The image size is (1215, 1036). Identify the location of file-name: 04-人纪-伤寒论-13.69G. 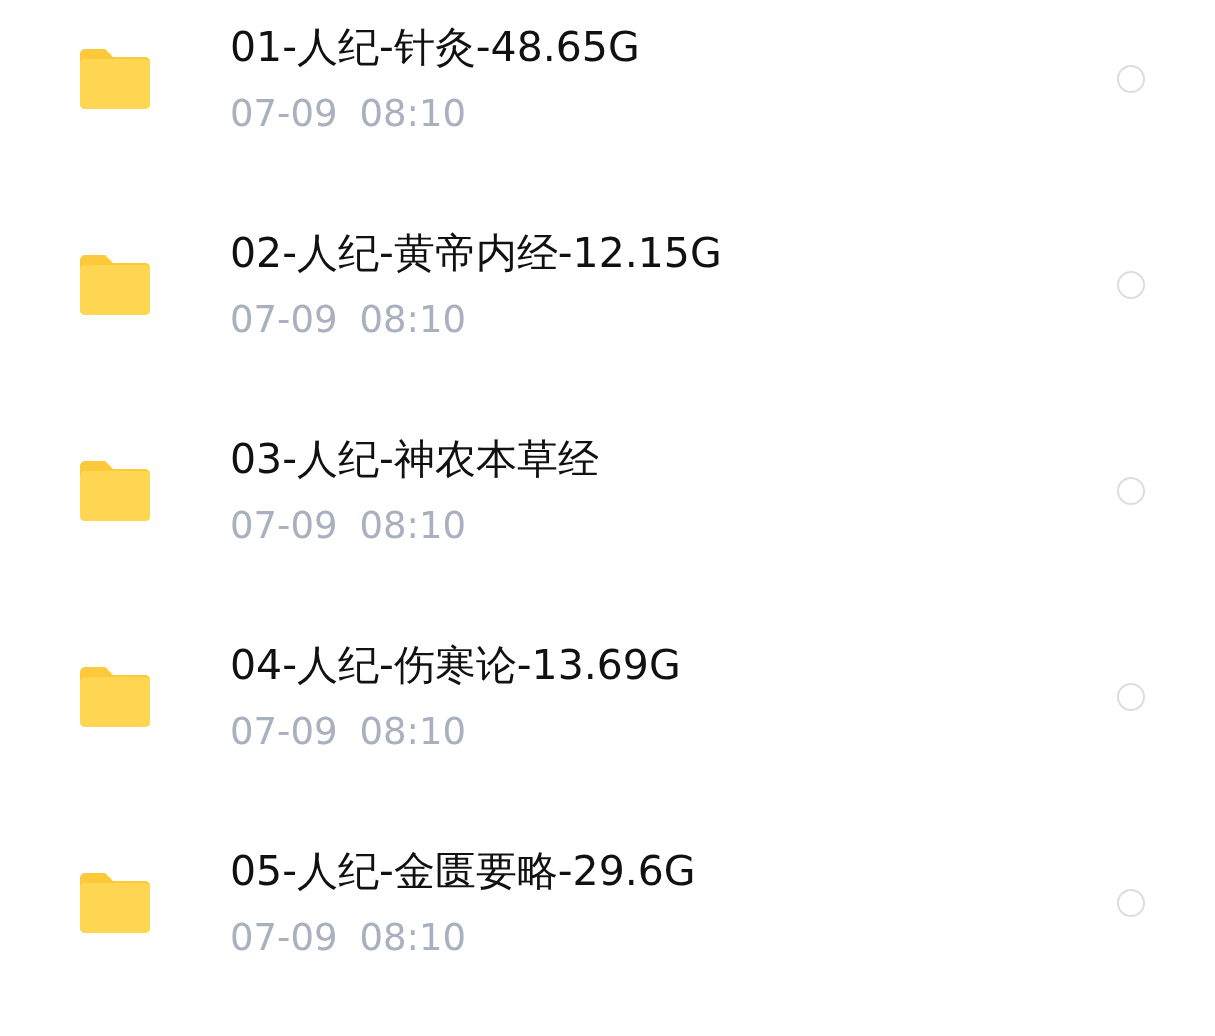
(455, 665).